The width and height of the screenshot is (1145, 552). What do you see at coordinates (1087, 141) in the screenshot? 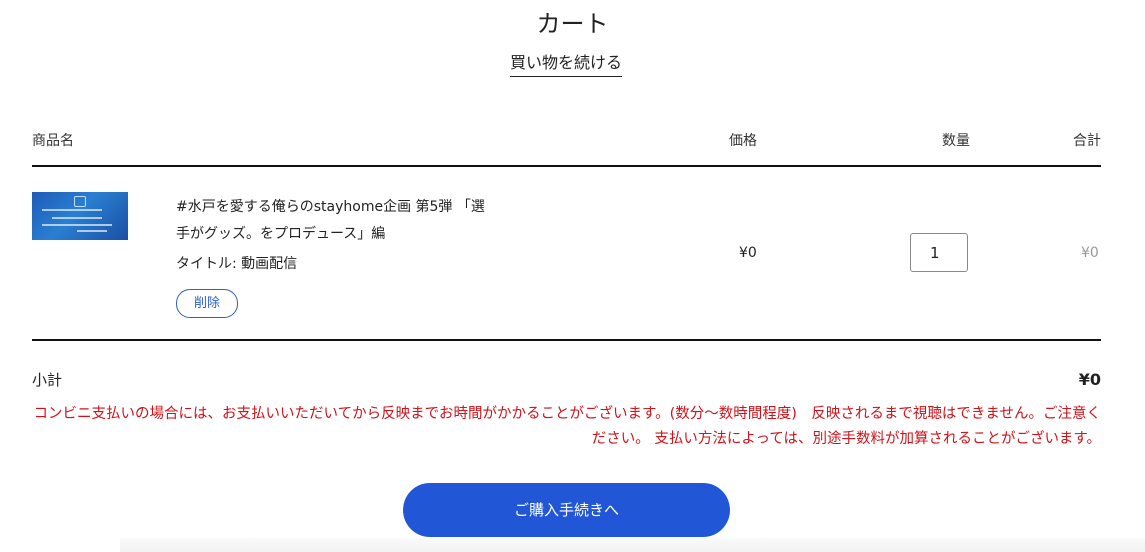
I see `column-header-total: 合計` at bounding box center [1087, 141].